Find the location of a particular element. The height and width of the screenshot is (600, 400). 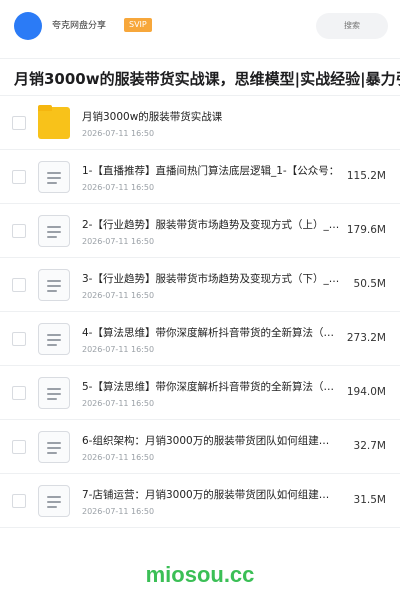

file-size: 50.5M is located at coordinates (369, 284).